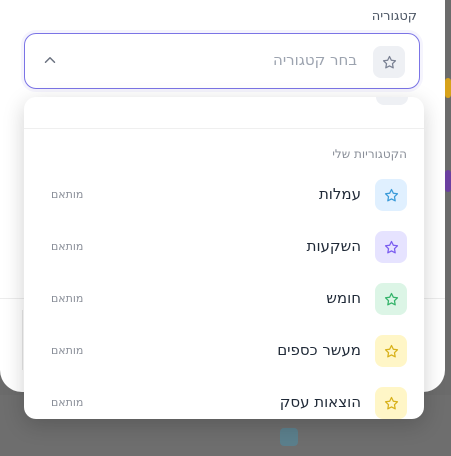 The width and height of the screenshot is (451, 456). Describe the element at coordinates (339, 194) in the screenshot. I see `category-option-label: עמלות` at that location.